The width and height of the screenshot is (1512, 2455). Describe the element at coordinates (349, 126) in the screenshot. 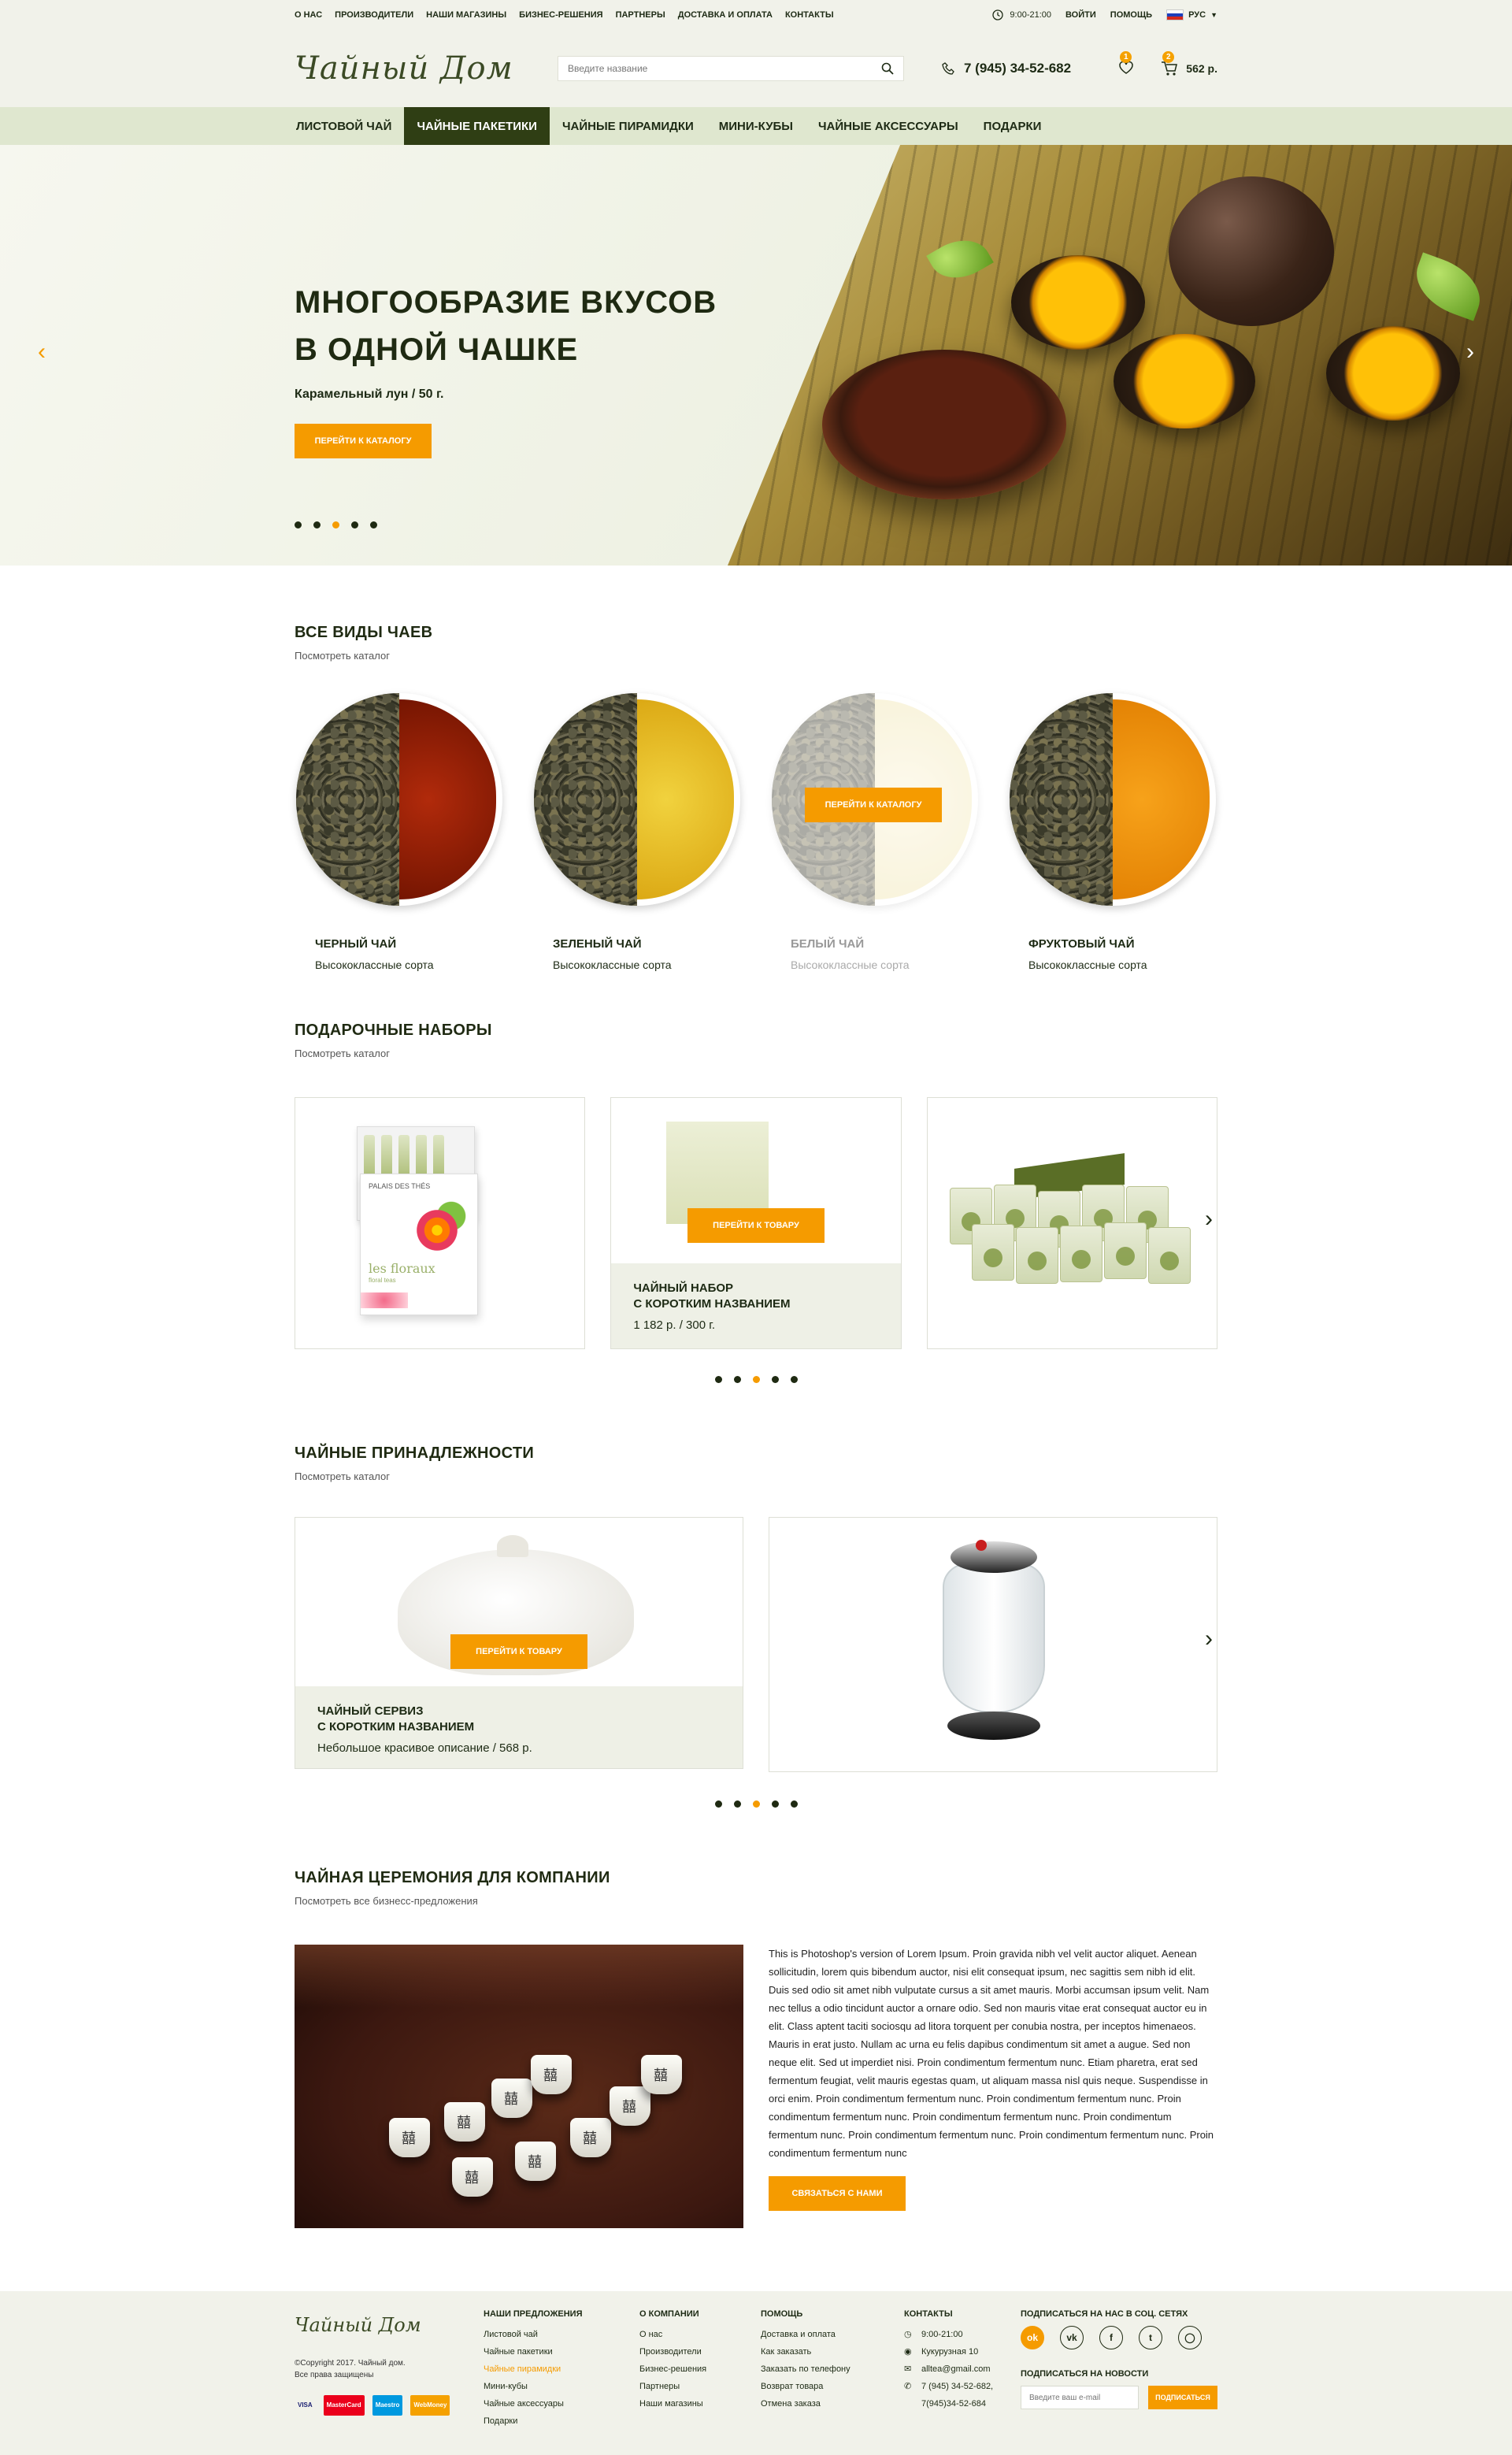

I see `nav-item-leaf-tea: ЛИСТОВОЙ ЧАЙ` at that location.